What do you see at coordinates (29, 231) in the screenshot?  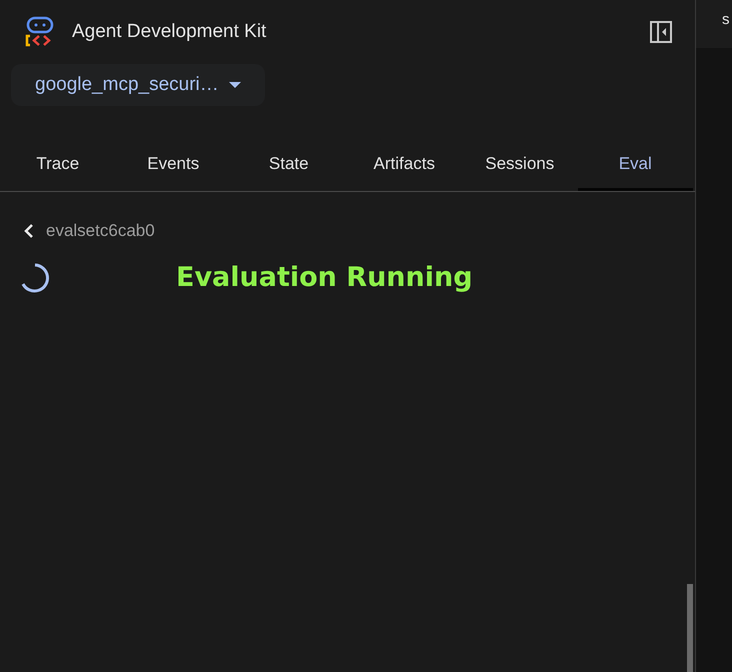 I see `back-chevron-icon` at bounding box center [29, 231].